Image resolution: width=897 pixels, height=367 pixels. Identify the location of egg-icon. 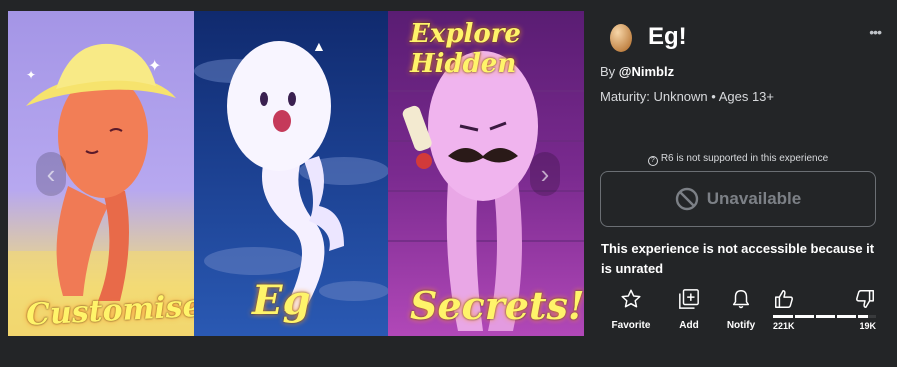
(621, 38).